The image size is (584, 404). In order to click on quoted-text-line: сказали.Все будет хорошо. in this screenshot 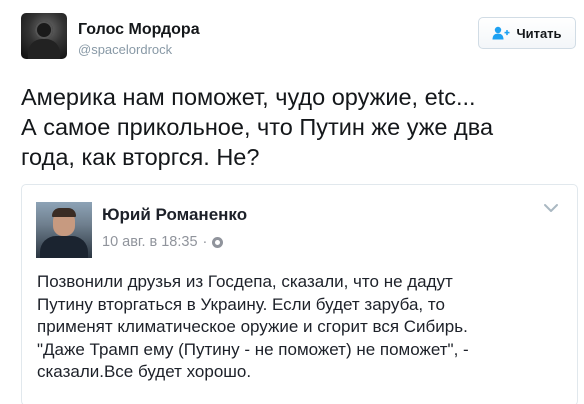, I will do `click(144, 371)`.